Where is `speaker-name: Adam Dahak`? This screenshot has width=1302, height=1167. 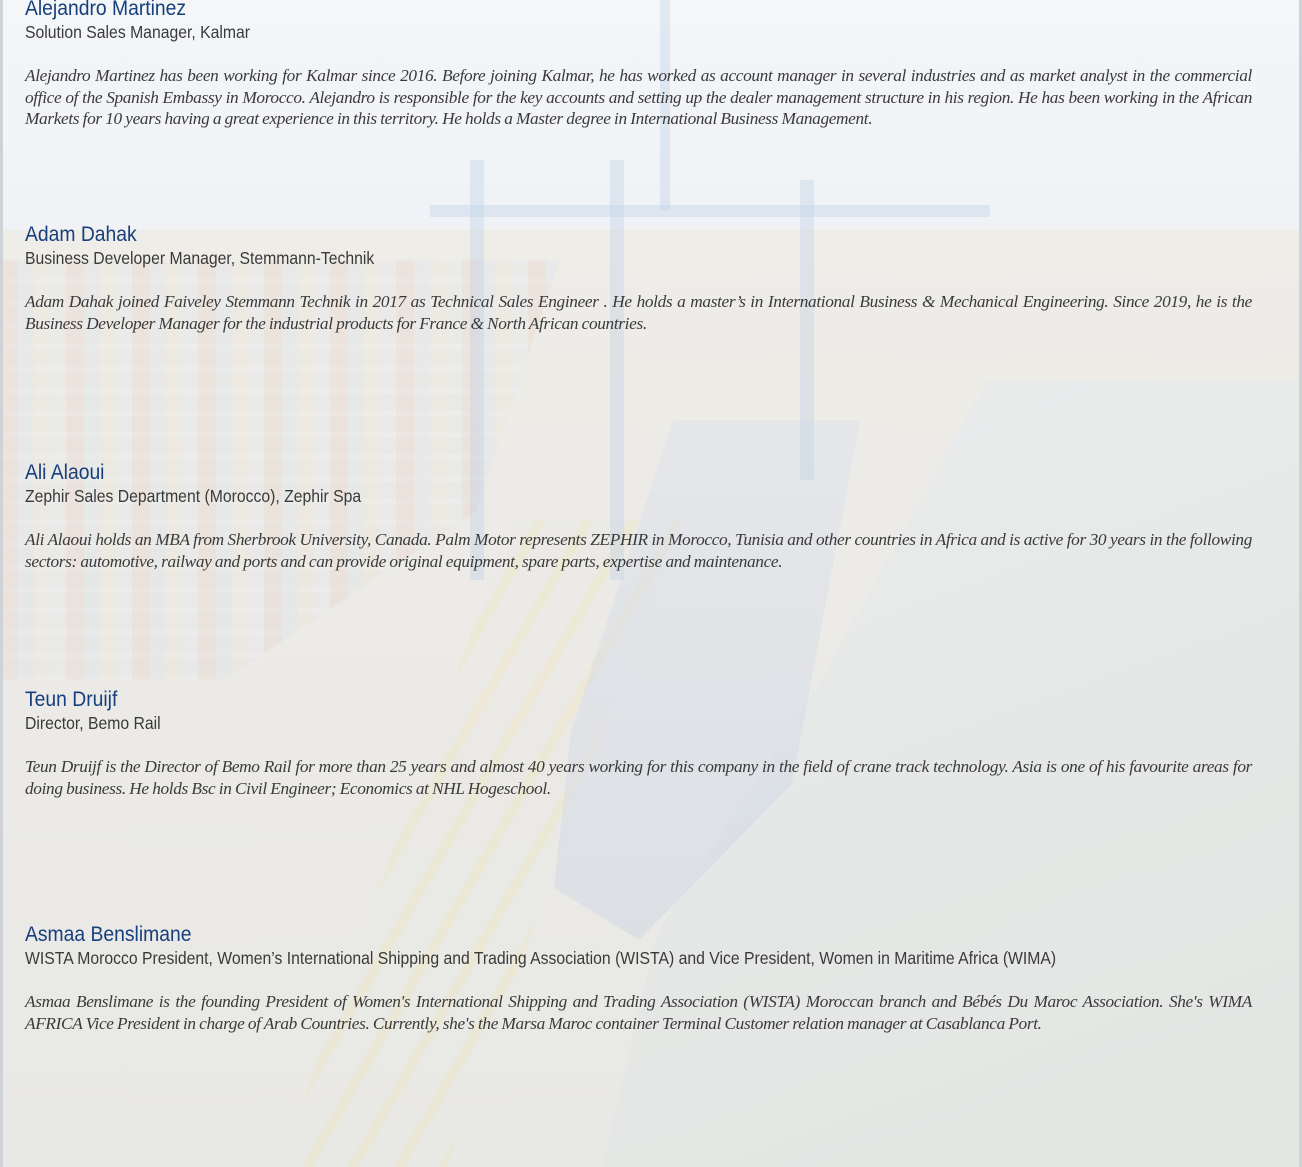 speaker-name: Adam Dahak is located at coordinates (81, 234).